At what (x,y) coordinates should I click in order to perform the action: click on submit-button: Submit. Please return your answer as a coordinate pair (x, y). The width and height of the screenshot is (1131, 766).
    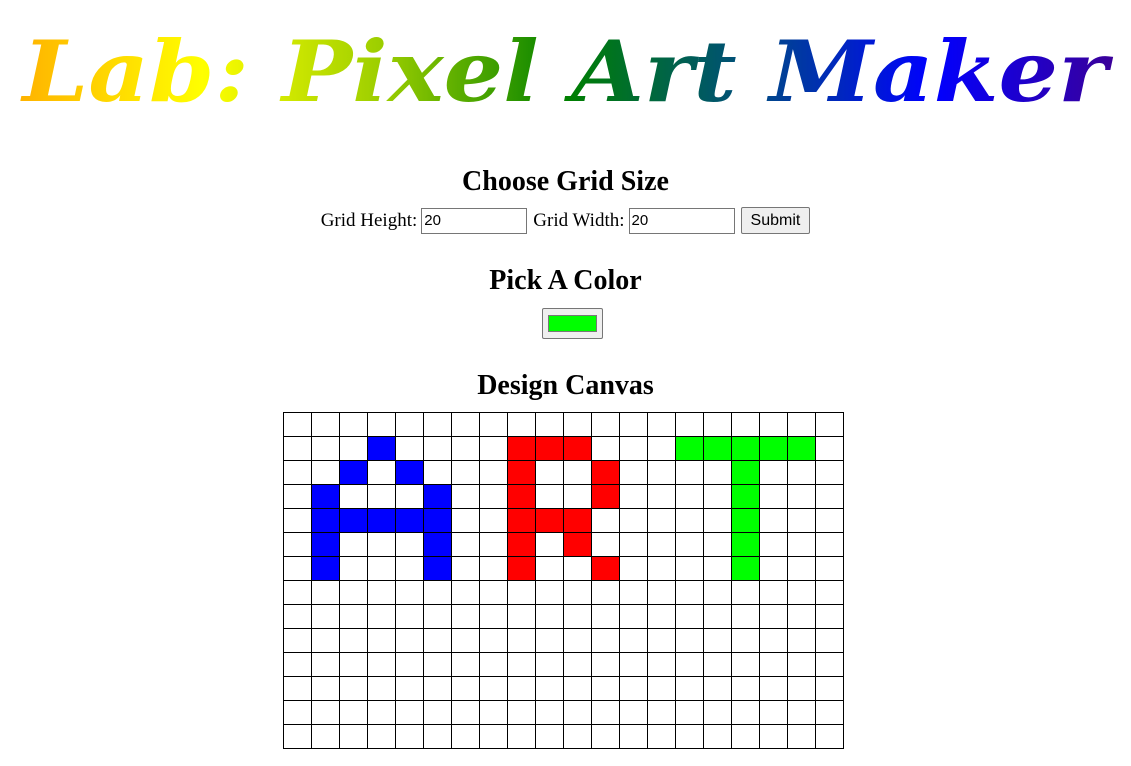
    Looking at the image, I should click on (775, 220).